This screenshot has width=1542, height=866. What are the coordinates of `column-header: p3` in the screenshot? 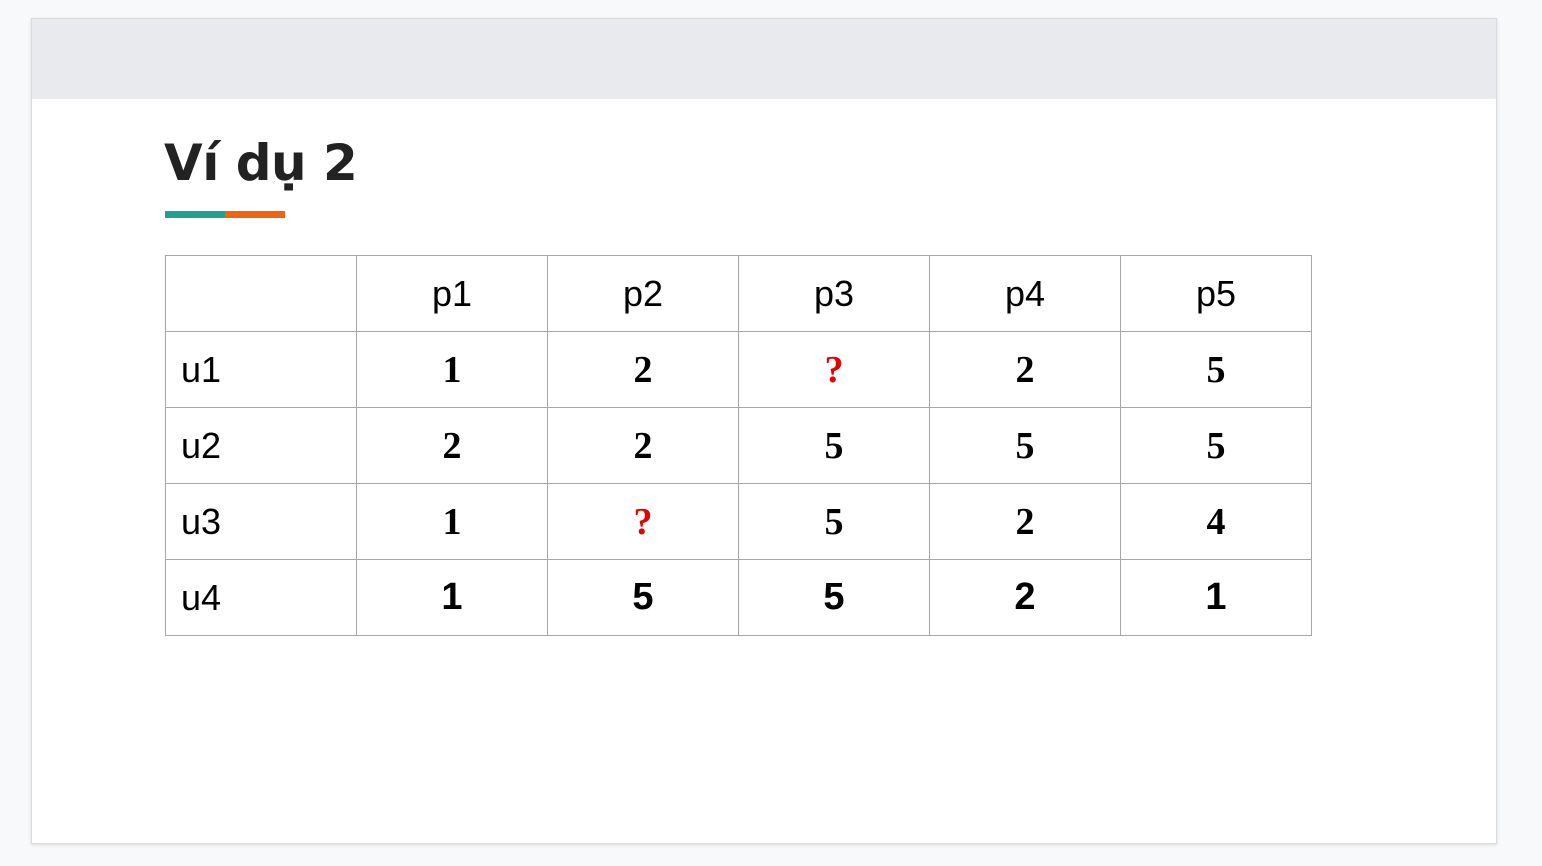 It's located at (834, 293).